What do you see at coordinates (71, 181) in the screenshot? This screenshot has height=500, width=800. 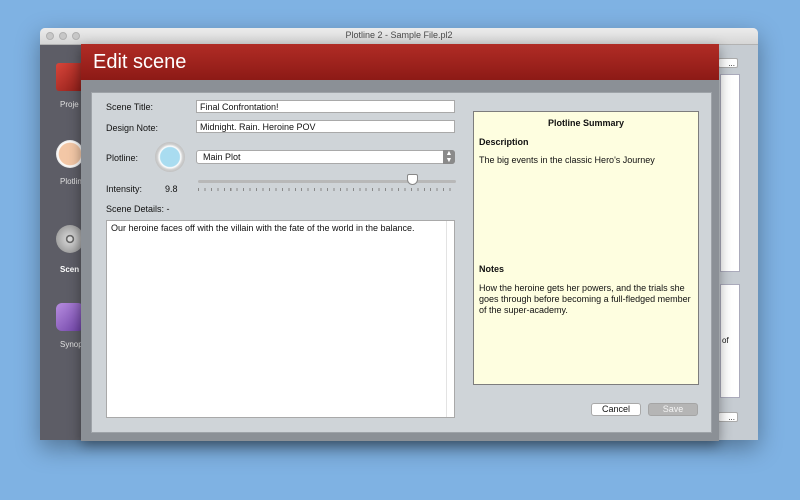 I see `sidebar-item-label: Plotlin` at bounding box center [71, 181].